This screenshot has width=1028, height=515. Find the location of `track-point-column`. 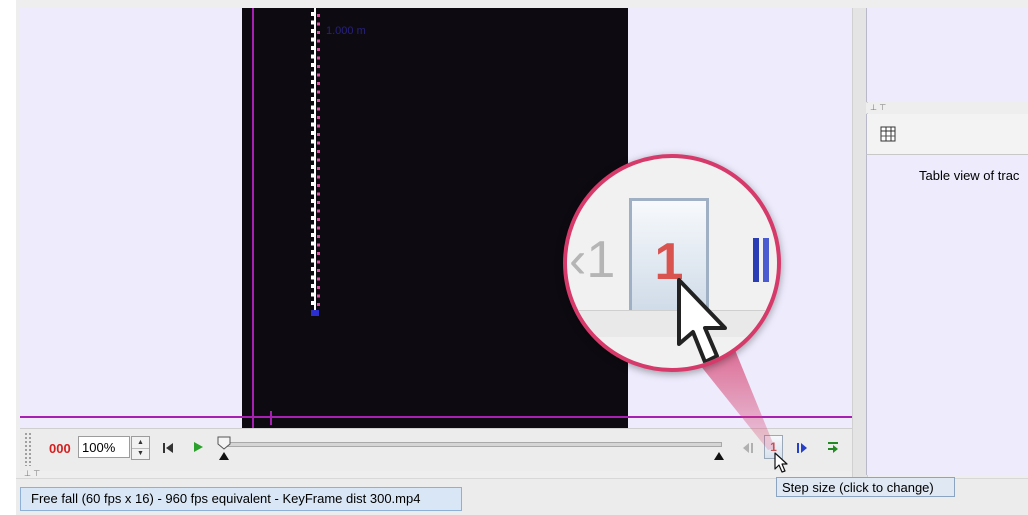

track-point-column is located at coordinates (315, 163).